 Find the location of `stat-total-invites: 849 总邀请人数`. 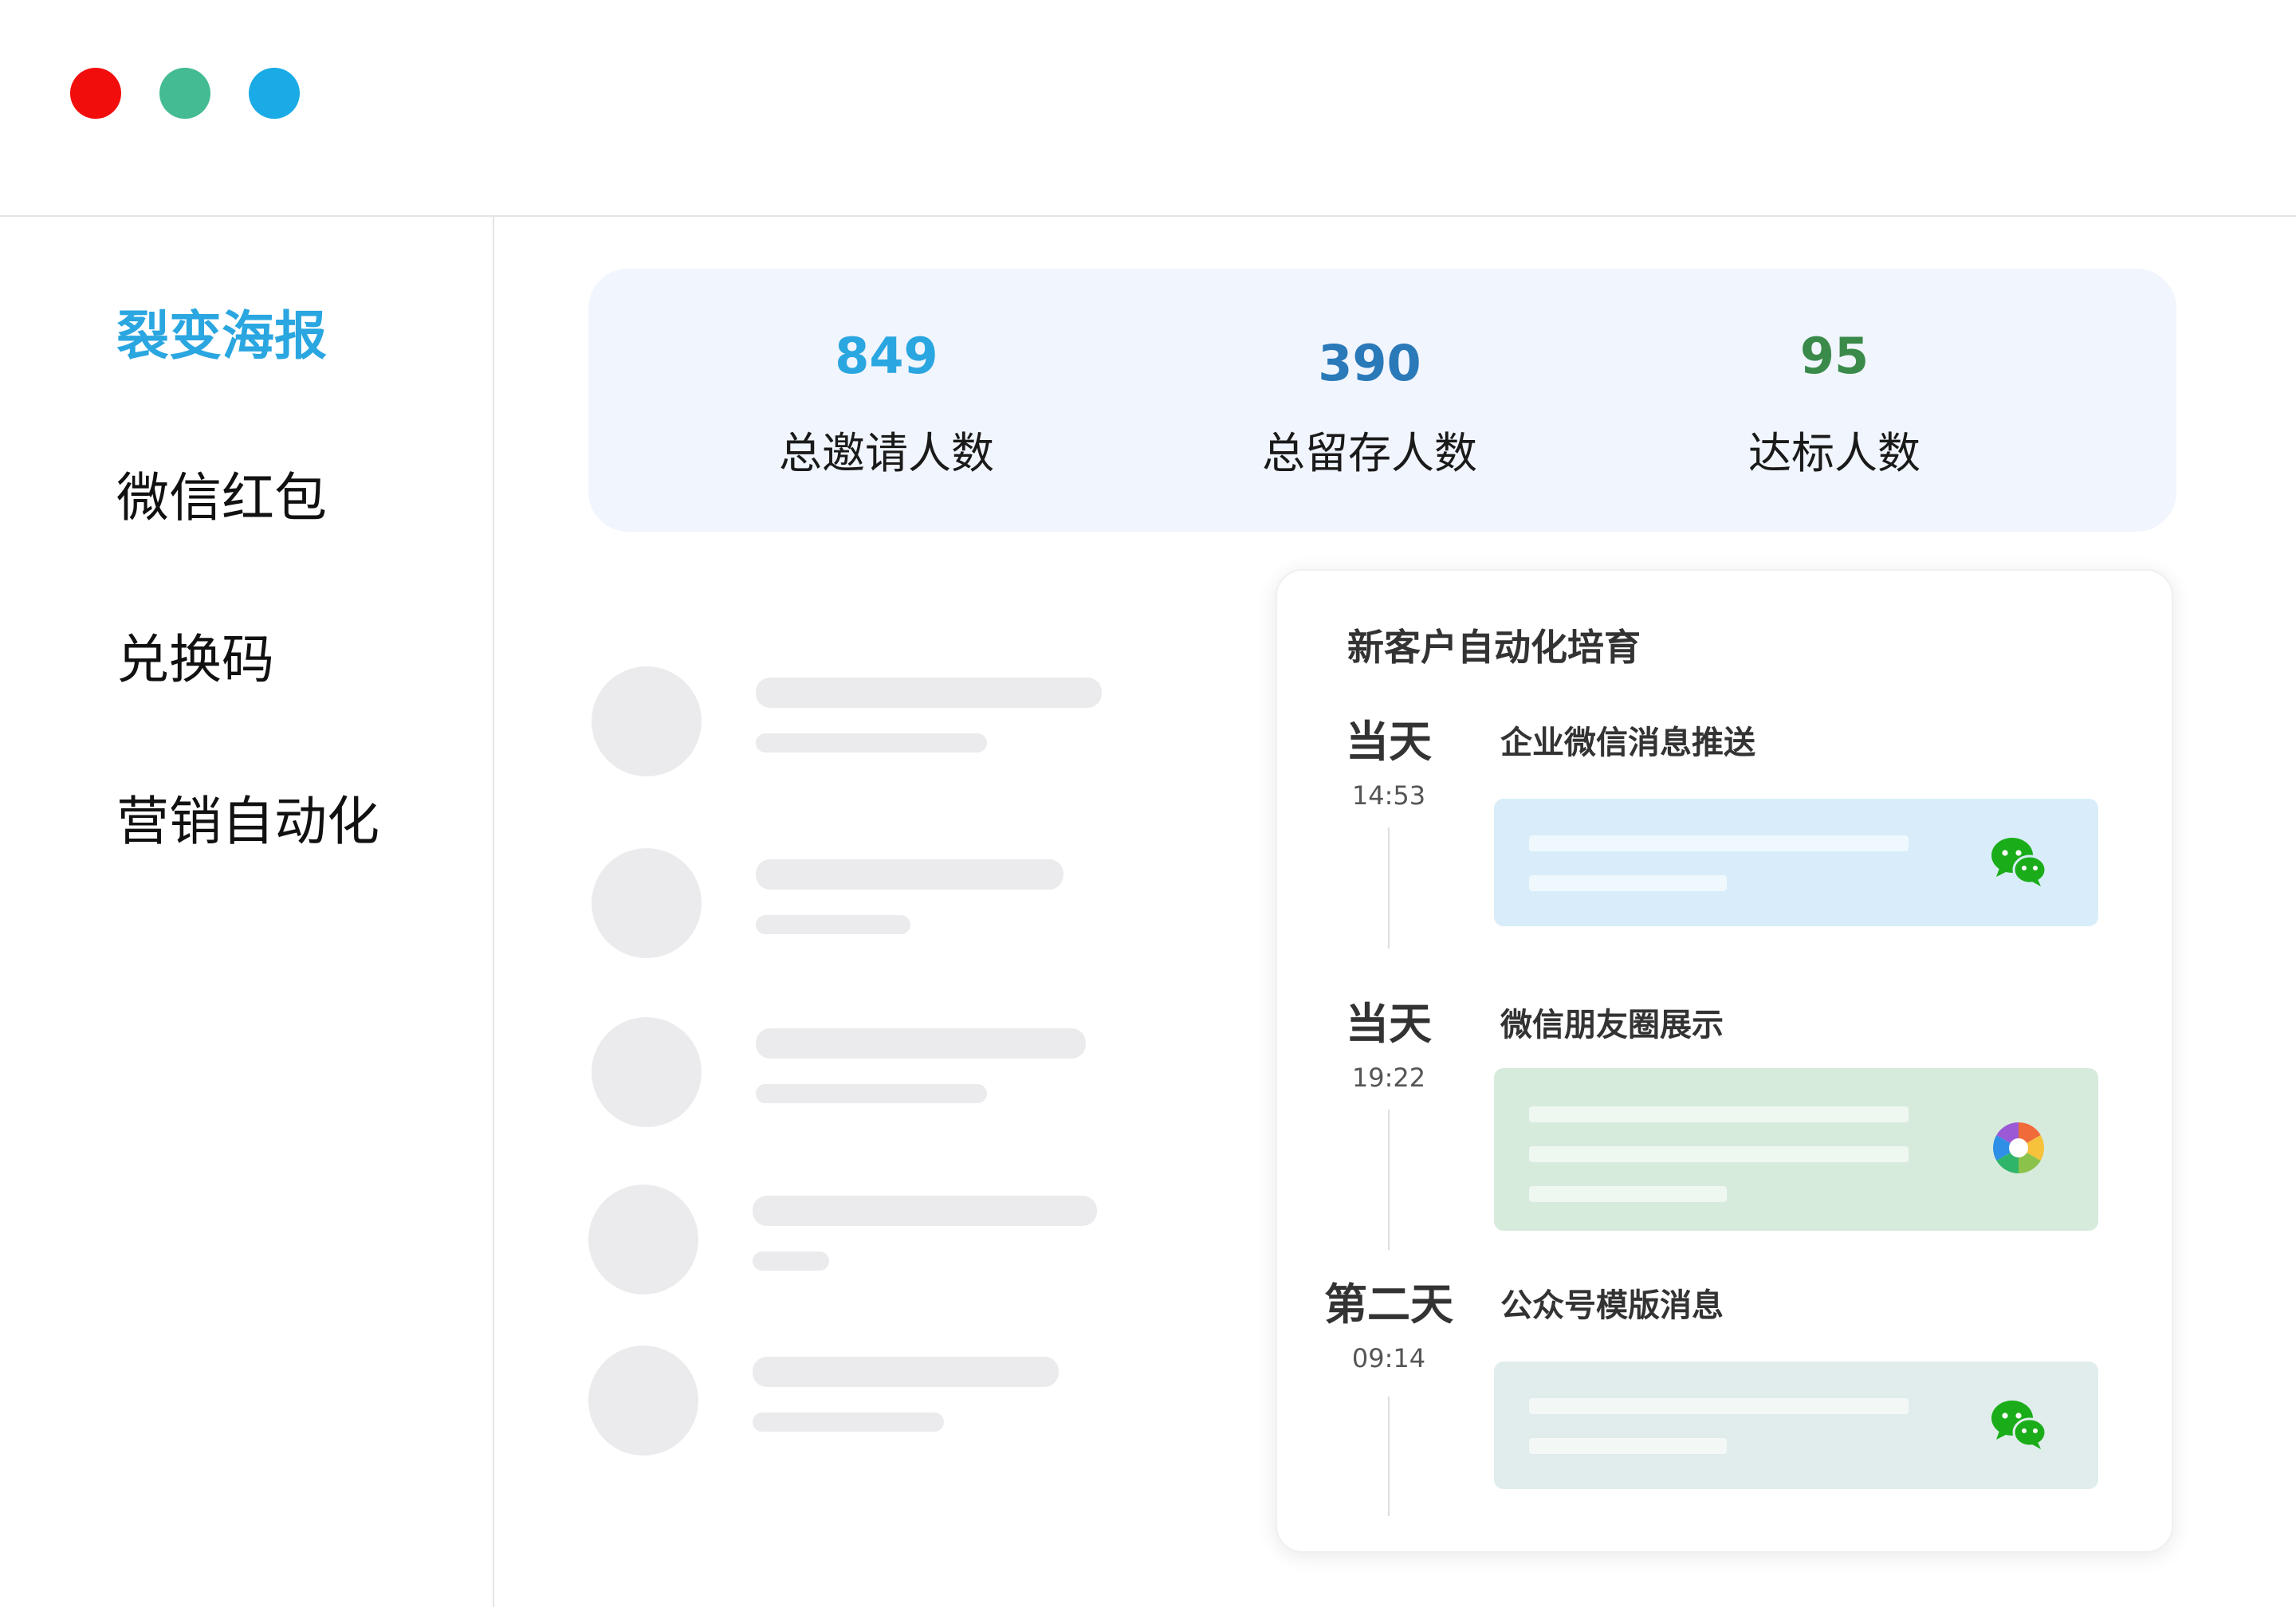

stat-total-invites: 849 总邀请人数 is located at coordinates (886, 400).